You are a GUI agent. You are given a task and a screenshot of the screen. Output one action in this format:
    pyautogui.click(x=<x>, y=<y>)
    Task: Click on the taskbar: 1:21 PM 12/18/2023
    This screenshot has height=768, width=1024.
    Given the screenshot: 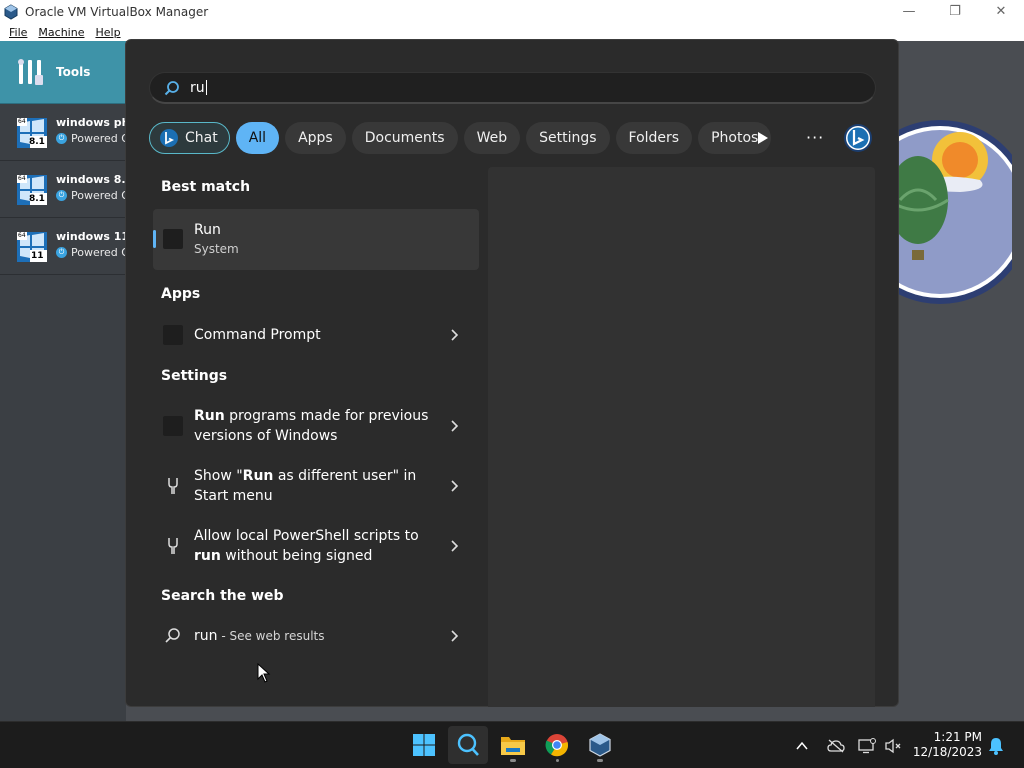 What is the action you would take?
    pyautogui.click(x=512, y=744)
    